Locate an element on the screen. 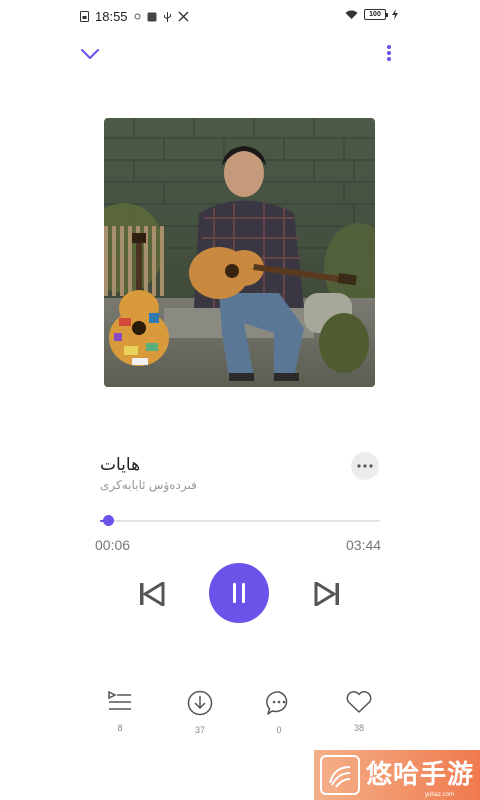 This screenshot has height=800, width=480. pause-button is located at coordinates (239, 593).